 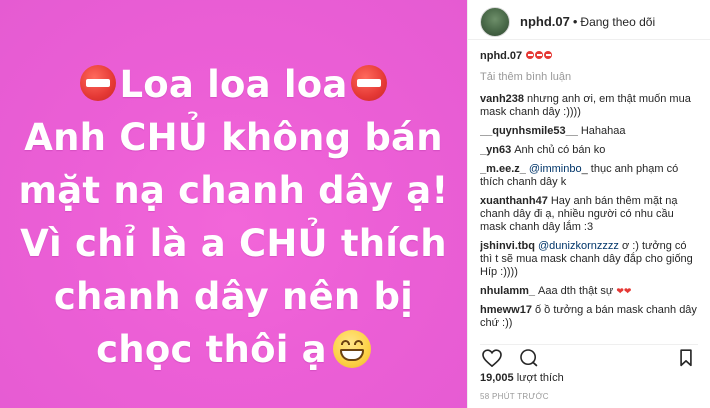 I want to click on image-line-6: chọc thôi ạ, so click(x=233, y=349).